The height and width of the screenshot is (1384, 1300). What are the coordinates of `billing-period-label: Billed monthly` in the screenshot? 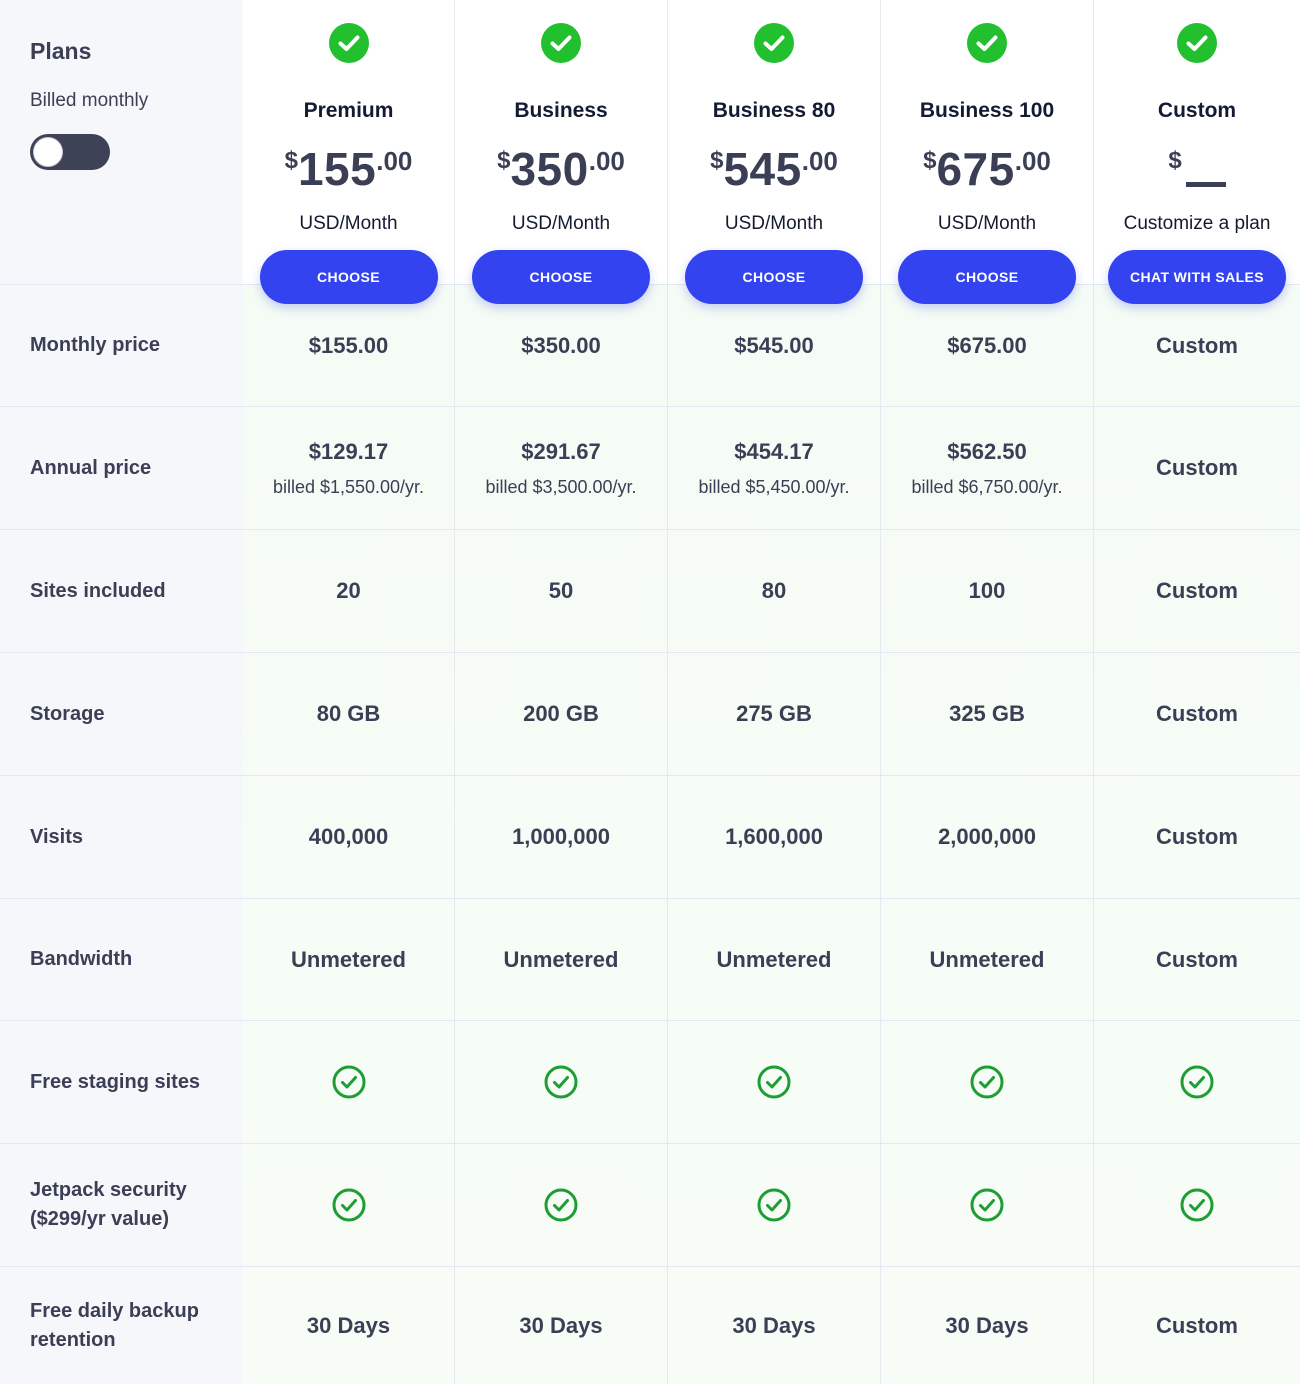 It's located at (89, 100).